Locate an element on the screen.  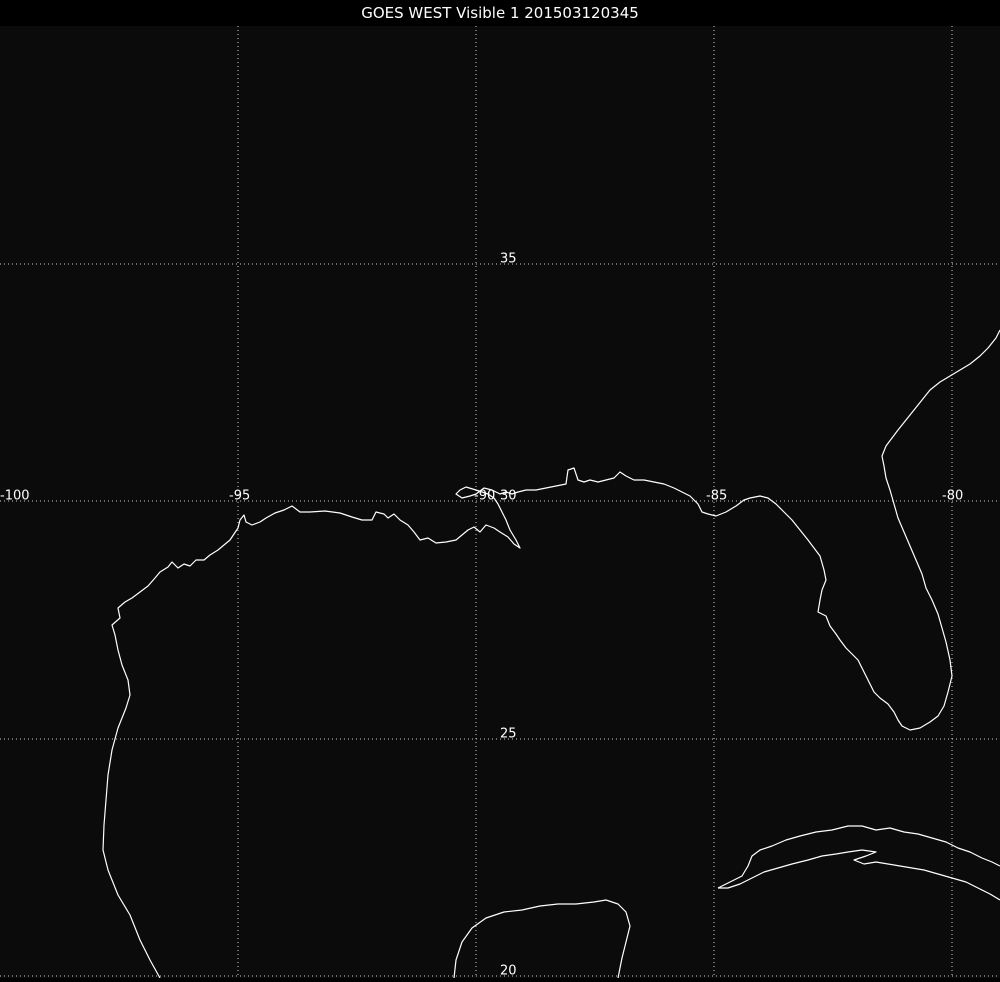
coastline-yucatan is located at coordinates (542, 939).